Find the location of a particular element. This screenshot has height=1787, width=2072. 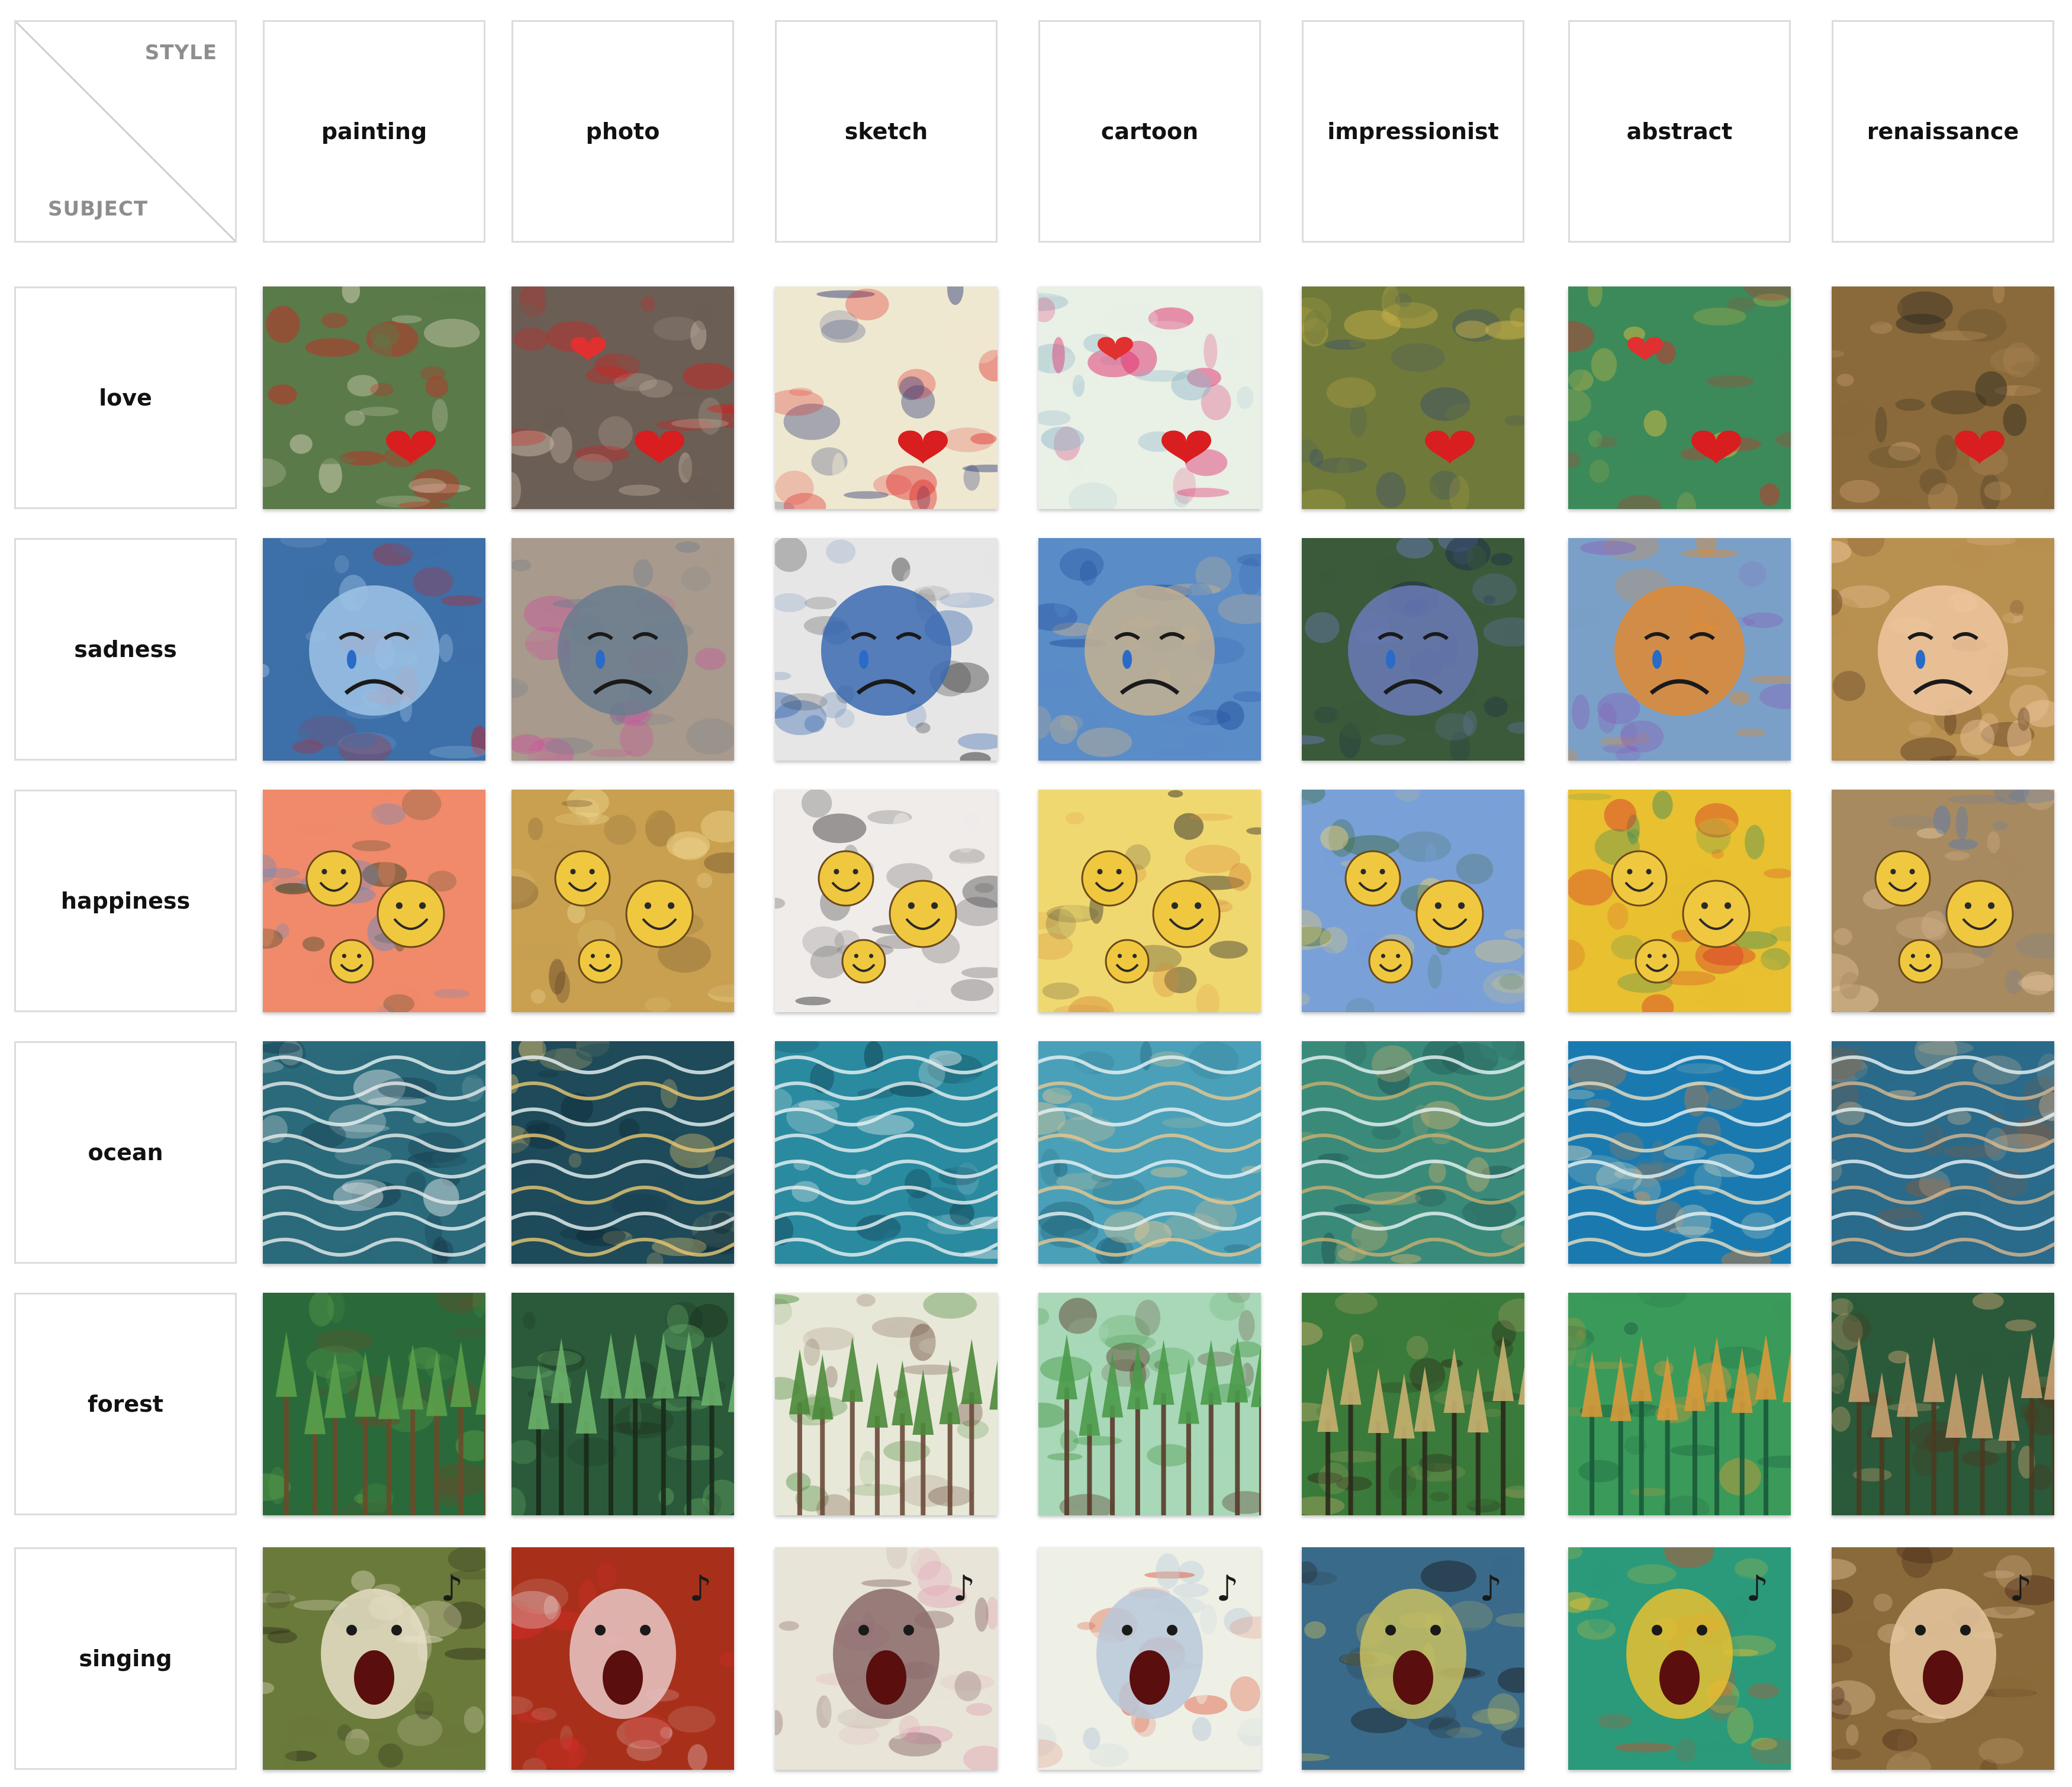

artwork-ocean-impressionist is located at coordinates (1413, 1152).